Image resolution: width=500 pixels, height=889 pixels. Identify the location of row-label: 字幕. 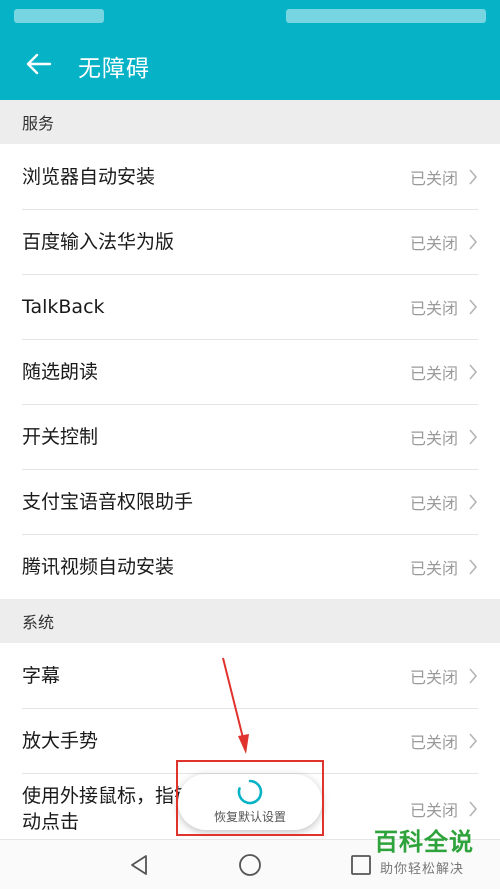
(41, 675).